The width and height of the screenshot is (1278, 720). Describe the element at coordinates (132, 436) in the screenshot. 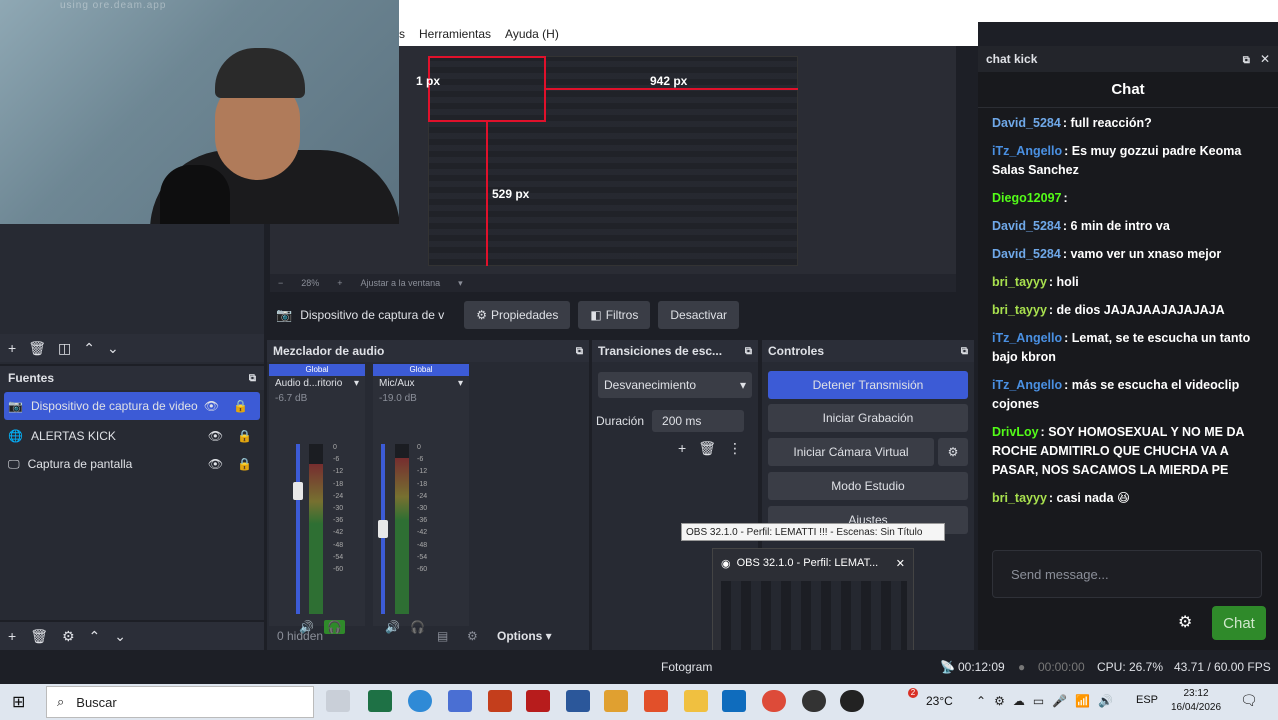

I see `source-item-alertas-kick: 🌐 ALERTAS KICK 👁 🔒` at that location.